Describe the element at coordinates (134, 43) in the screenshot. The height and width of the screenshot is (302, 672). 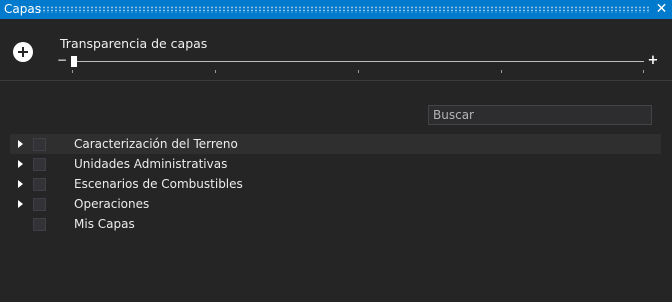
I see `transparency-label: Transparencia de capas` at that location.